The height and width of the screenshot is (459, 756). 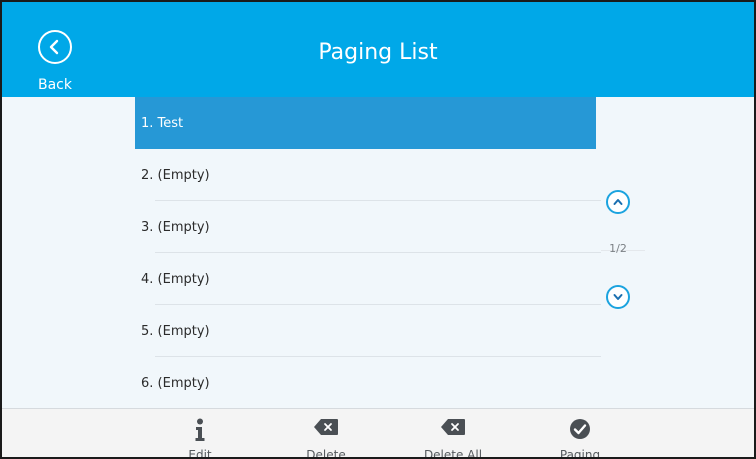 I want to click on page-indicator: 1/2, so click(x=618, y=248).